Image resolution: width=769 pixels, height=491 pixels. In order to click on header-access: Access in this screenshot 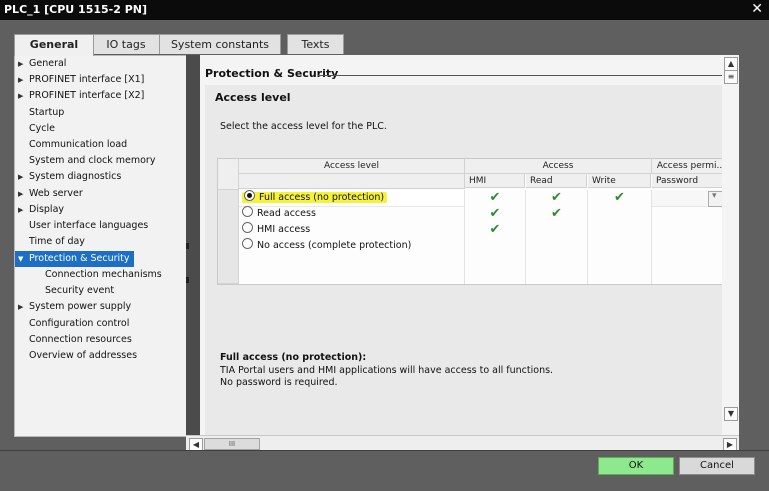, I will do `click(558, 166)`.